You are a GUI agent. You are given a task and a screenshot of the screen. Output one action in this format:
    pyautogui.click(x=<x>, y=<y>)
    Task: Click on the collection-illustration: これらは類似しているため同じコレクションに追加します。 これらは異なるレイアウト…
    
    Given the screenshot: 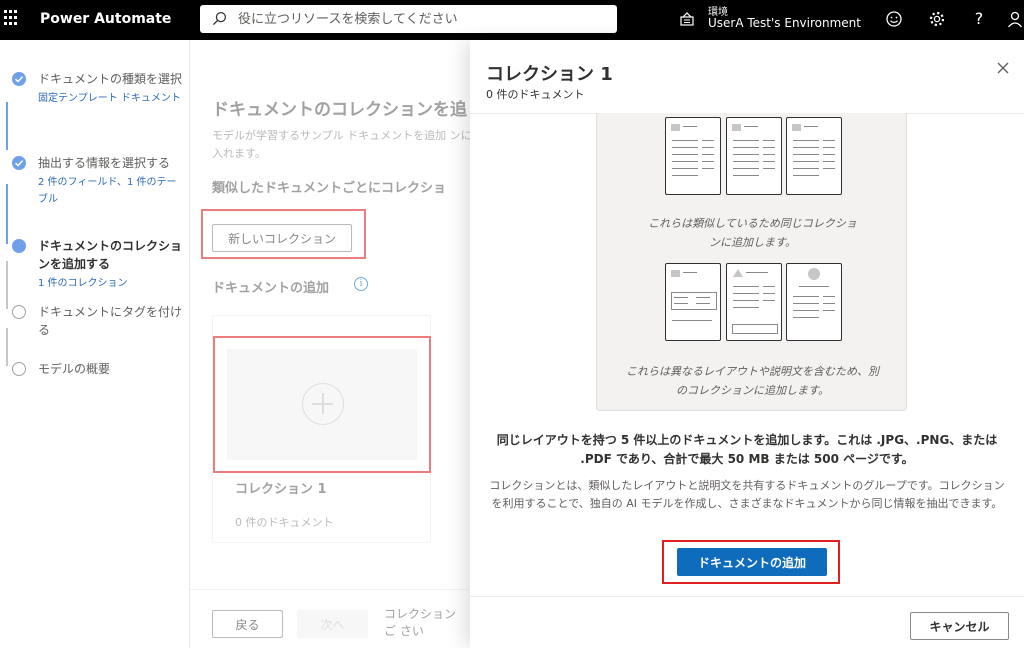 What is the action you would take?
    pyautogui.click(x=751, y=262)
    